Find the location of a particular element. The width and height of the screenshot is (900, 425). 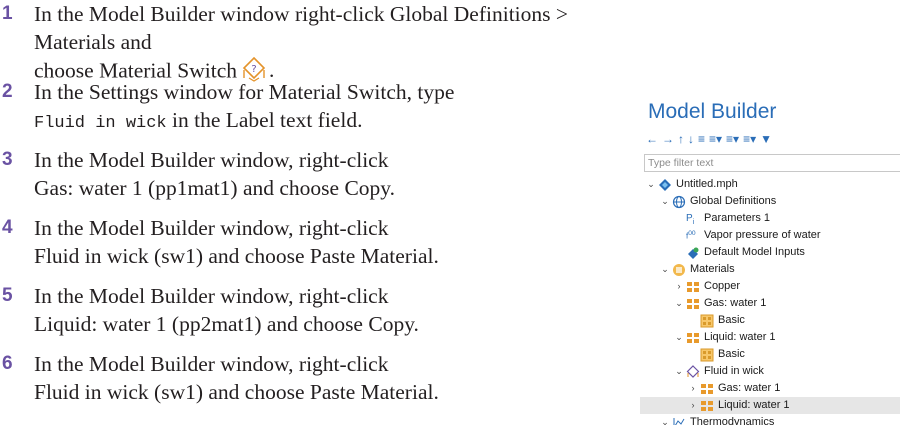

material-switch-icon is located at coordinates (693, 371).